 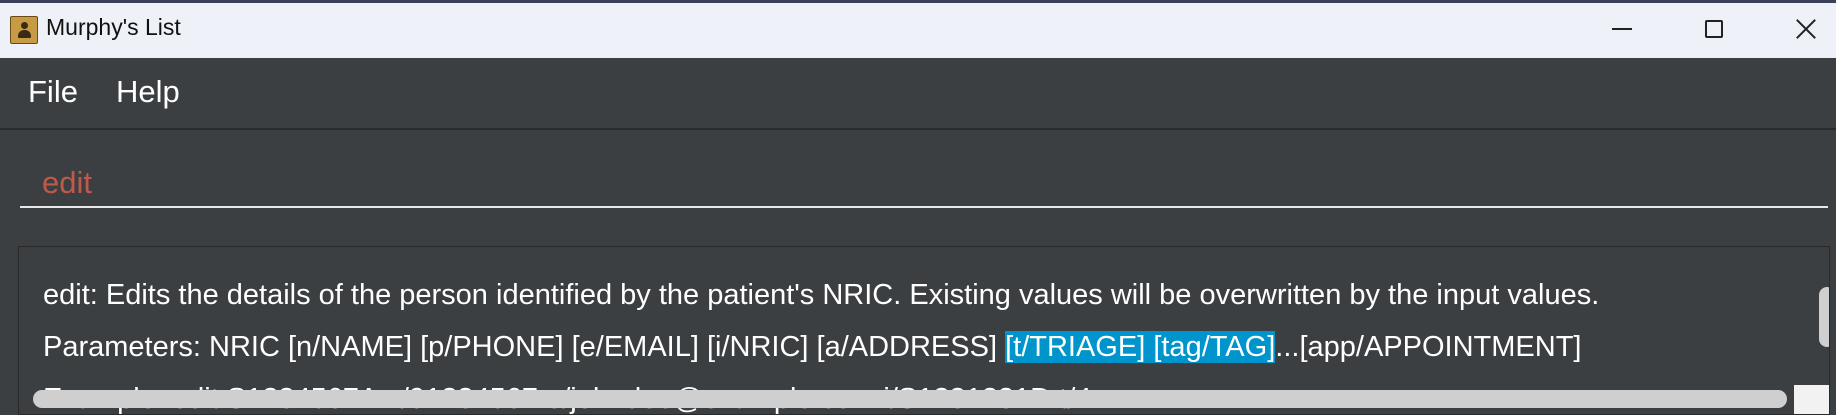 I want to click on maximize-button, so click(x=1714, y=29).